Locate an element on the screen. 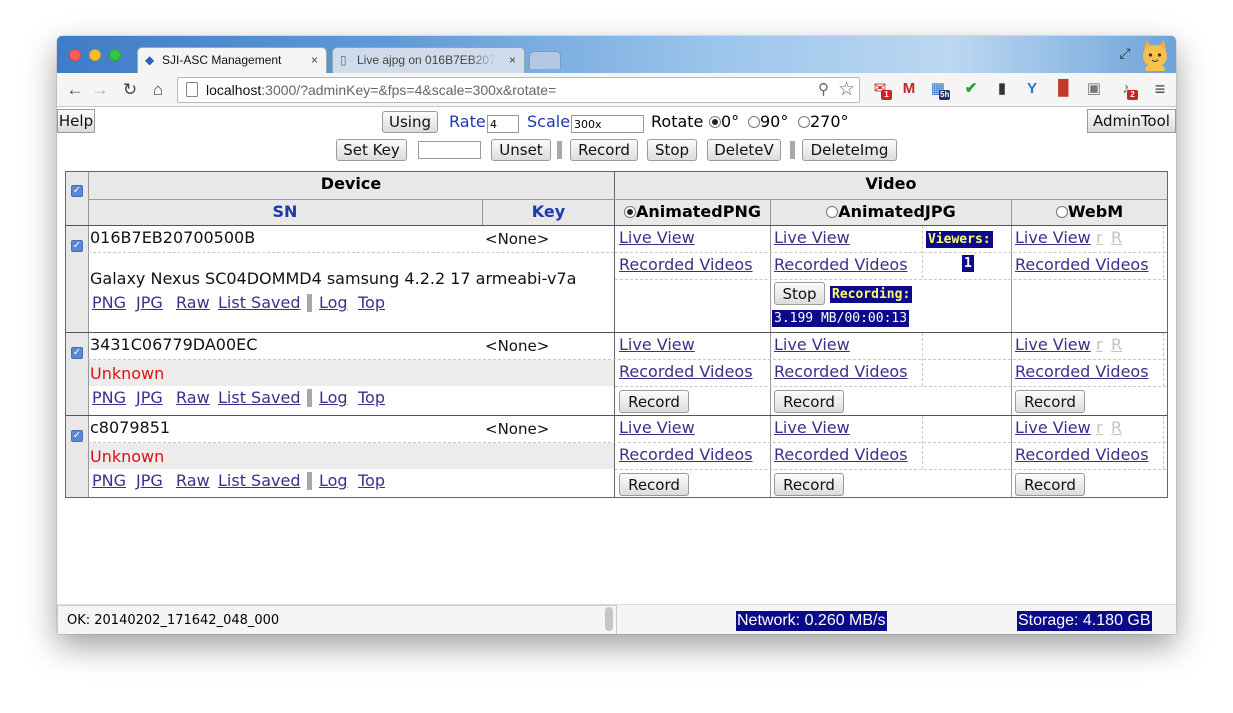  admintool-button: AdminTool is located at coordinates (1131, 121).